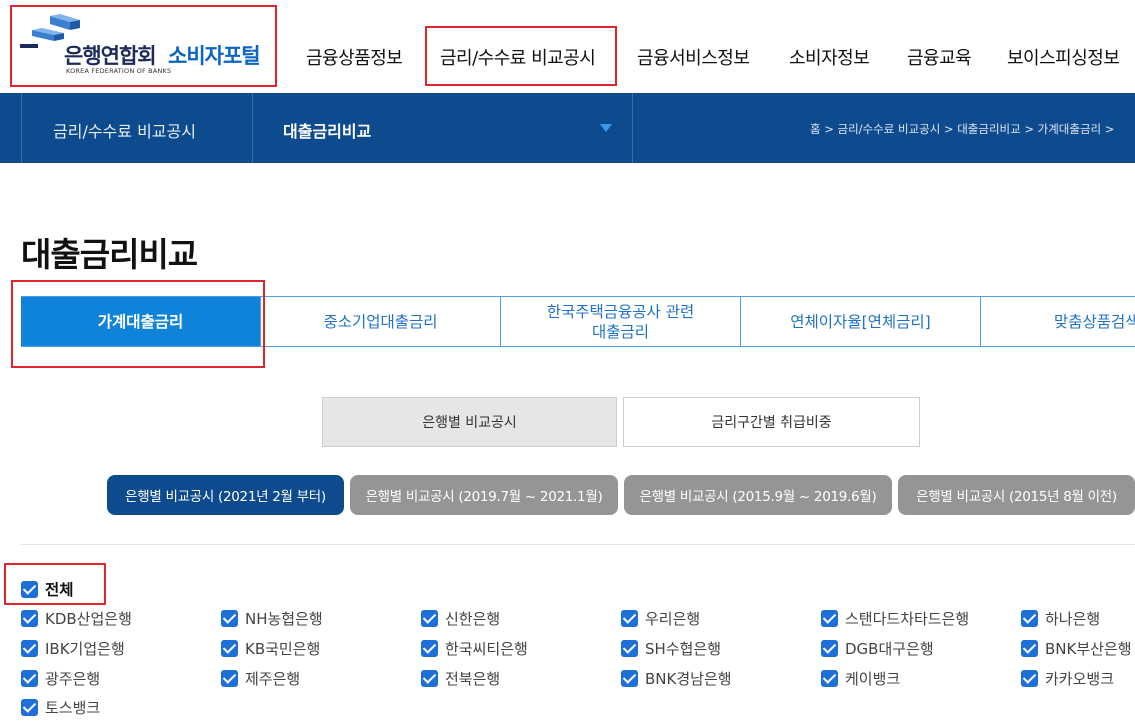 Image resolution: width=1135 pixels, height=725 pixels. What do you see at coordinates (110, 56) in the screenshot?
I see `logo-org-name: 은행연합회` at bounding box center [110, 56].